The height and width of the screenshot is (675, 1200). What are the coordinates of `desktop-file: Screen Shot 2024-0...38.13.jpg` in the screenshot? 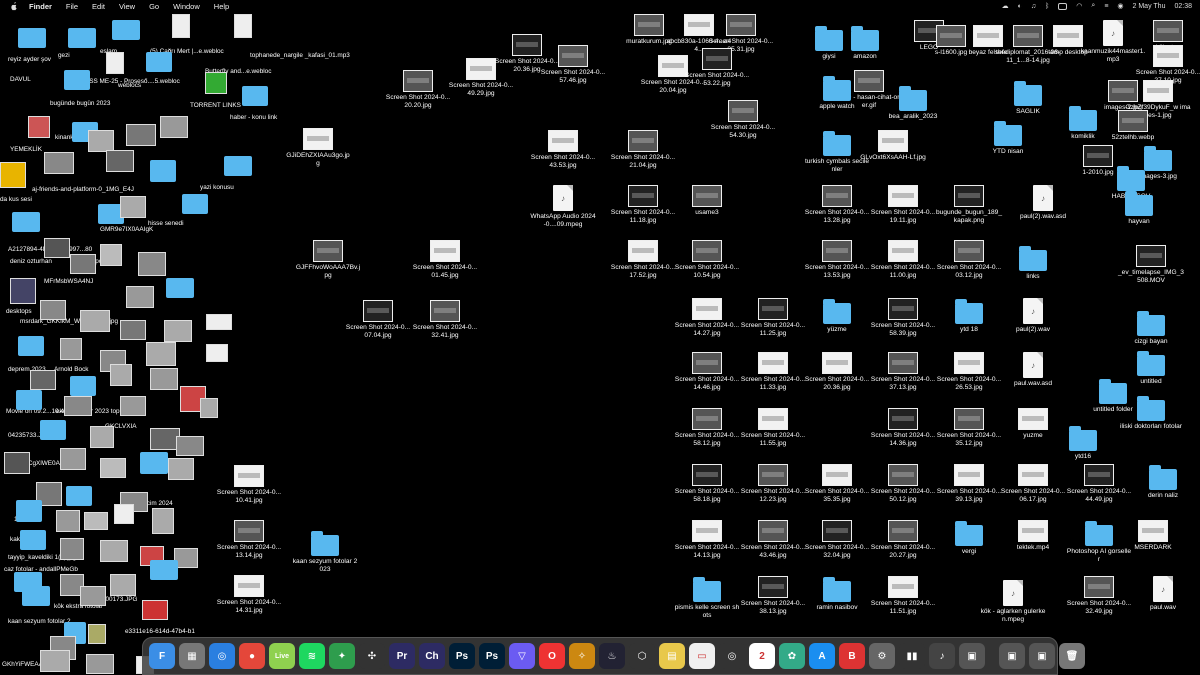 It's located at (773, 596).